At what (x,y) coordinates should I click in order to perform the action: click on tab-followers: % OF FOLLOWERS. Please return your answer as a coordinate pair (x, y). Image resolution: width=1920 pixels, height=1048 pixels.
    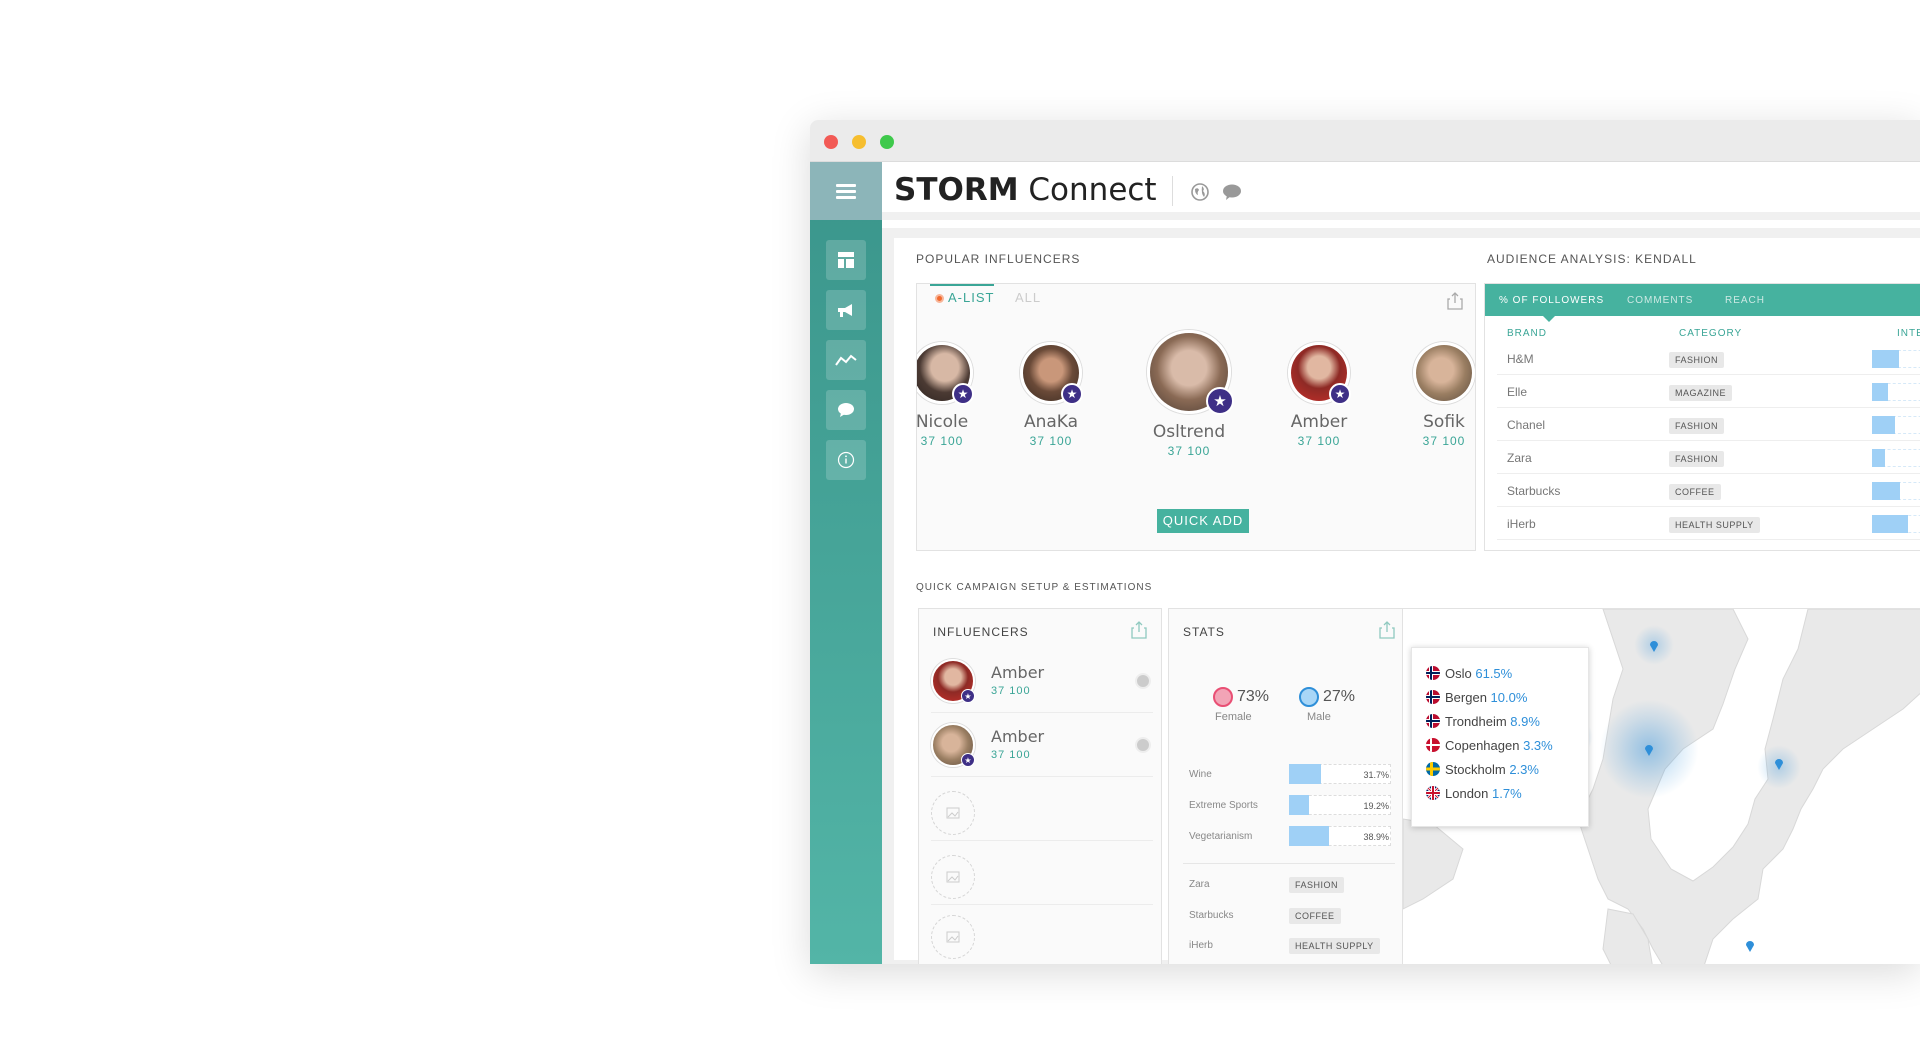
    Looking at the image, I should click on (1551, 300).